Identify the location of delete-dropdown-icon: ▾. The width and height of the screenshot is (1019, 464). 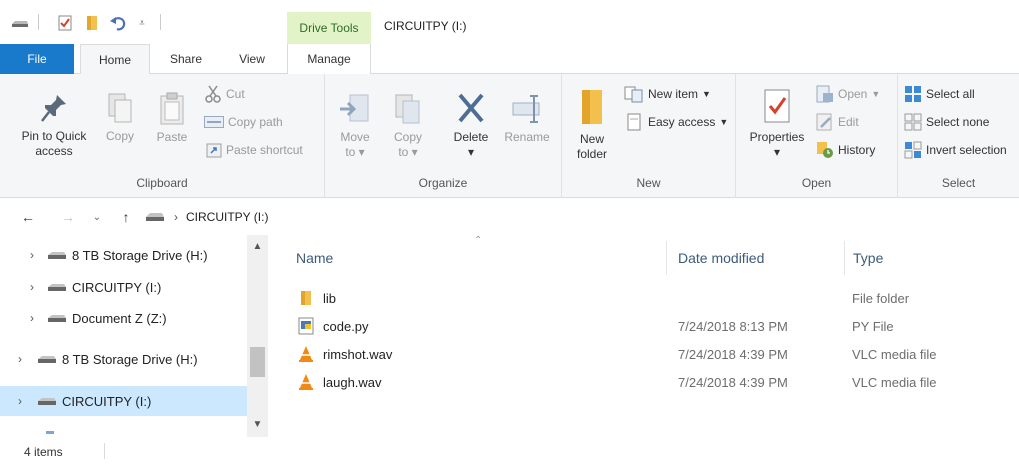
(471, 152).